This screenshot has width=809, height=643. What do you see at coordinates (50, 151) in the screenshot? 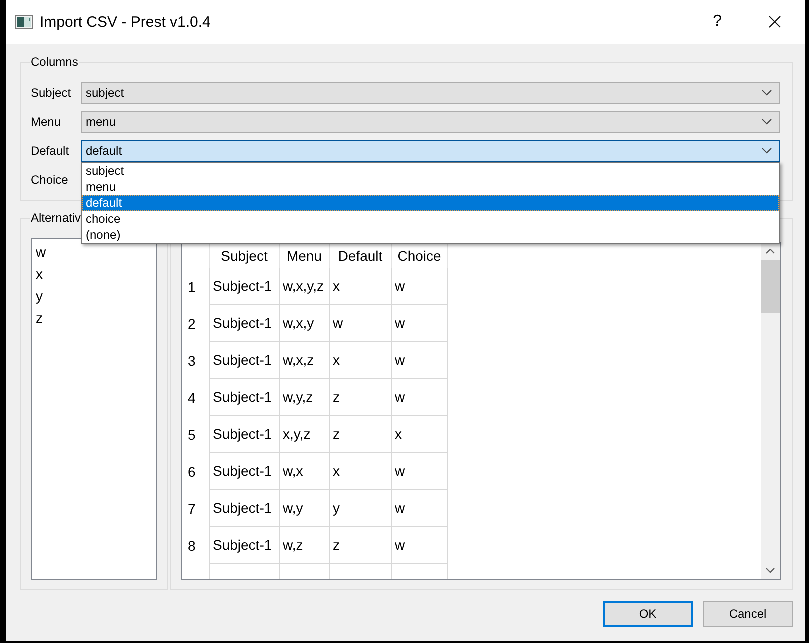
I see `field-label: Default` at bounding box center [50, 151].